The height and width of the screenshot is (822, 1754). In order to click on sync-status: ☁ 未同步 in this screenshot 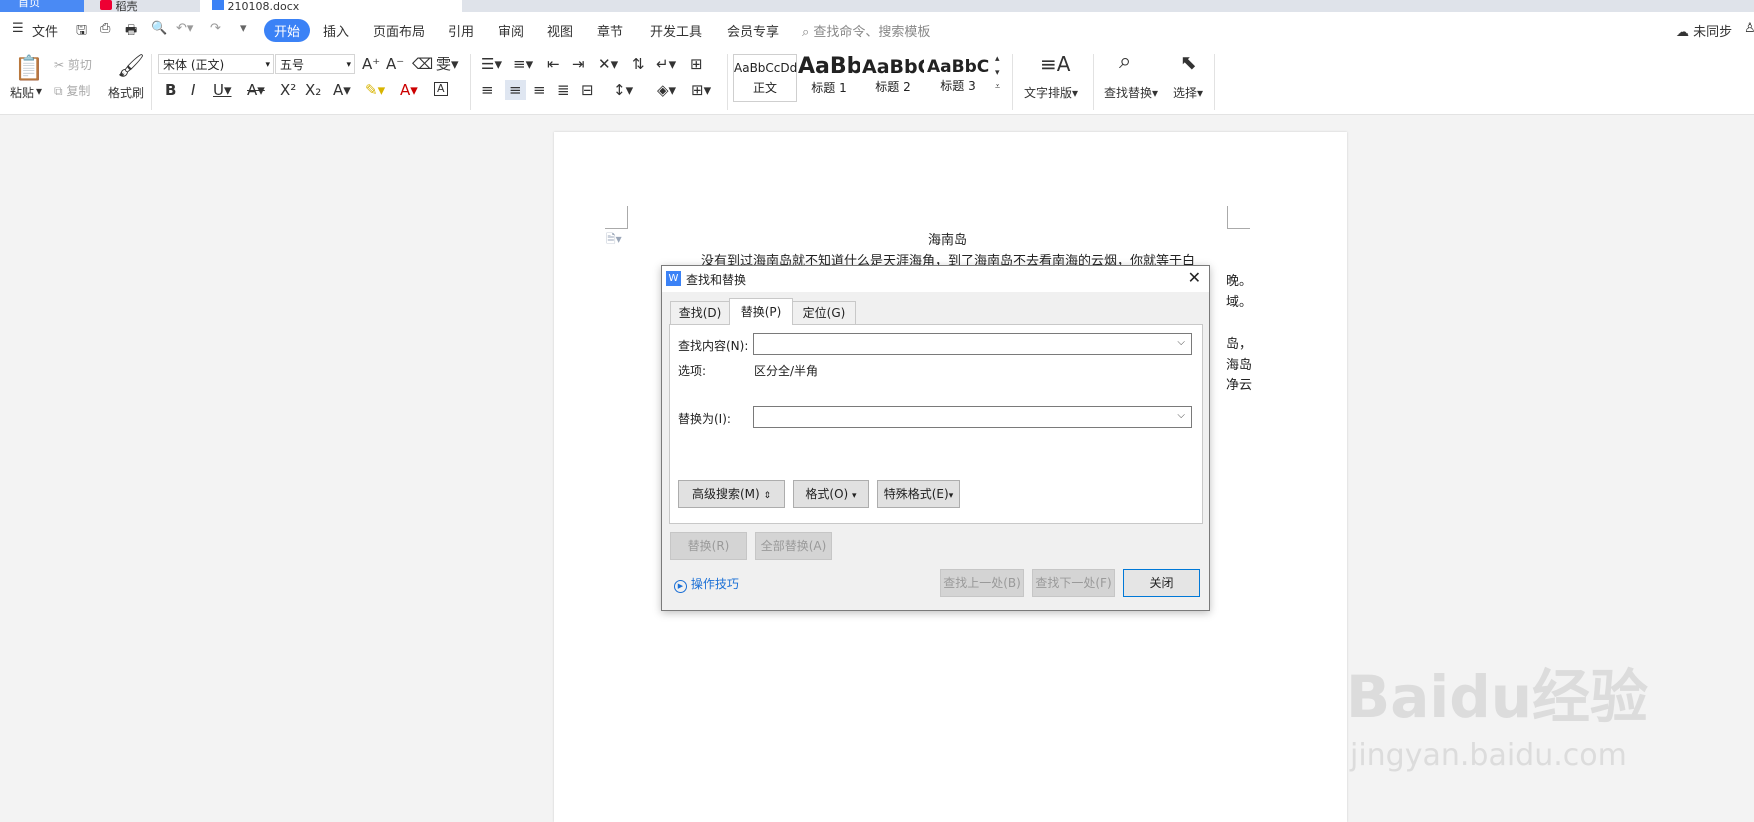, I will do `click(1704, 30)`.